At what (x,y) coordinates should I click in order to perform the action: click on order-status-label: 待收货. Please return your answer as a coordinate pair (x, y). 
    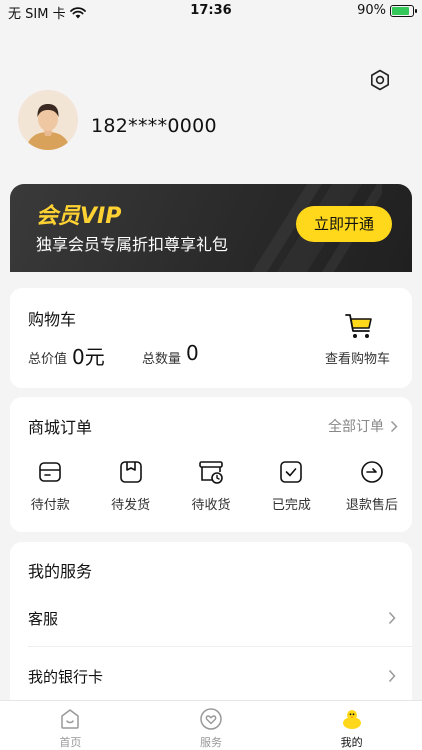
    Looking at the image, I should click on (211, 505).